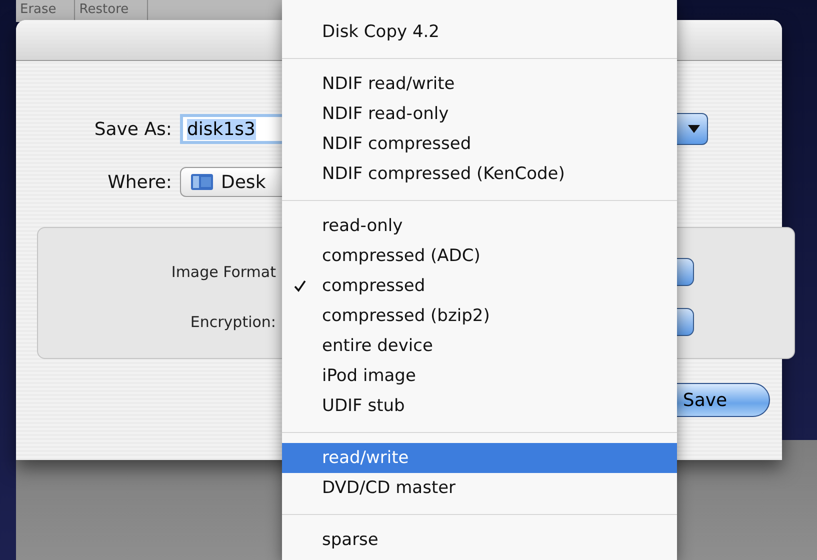 This screenshot has height=560, width=817. What do you see at coordinates (300, 286) in the screenshot?
I see `checkmark-icon` at bounding box center [300, 286].